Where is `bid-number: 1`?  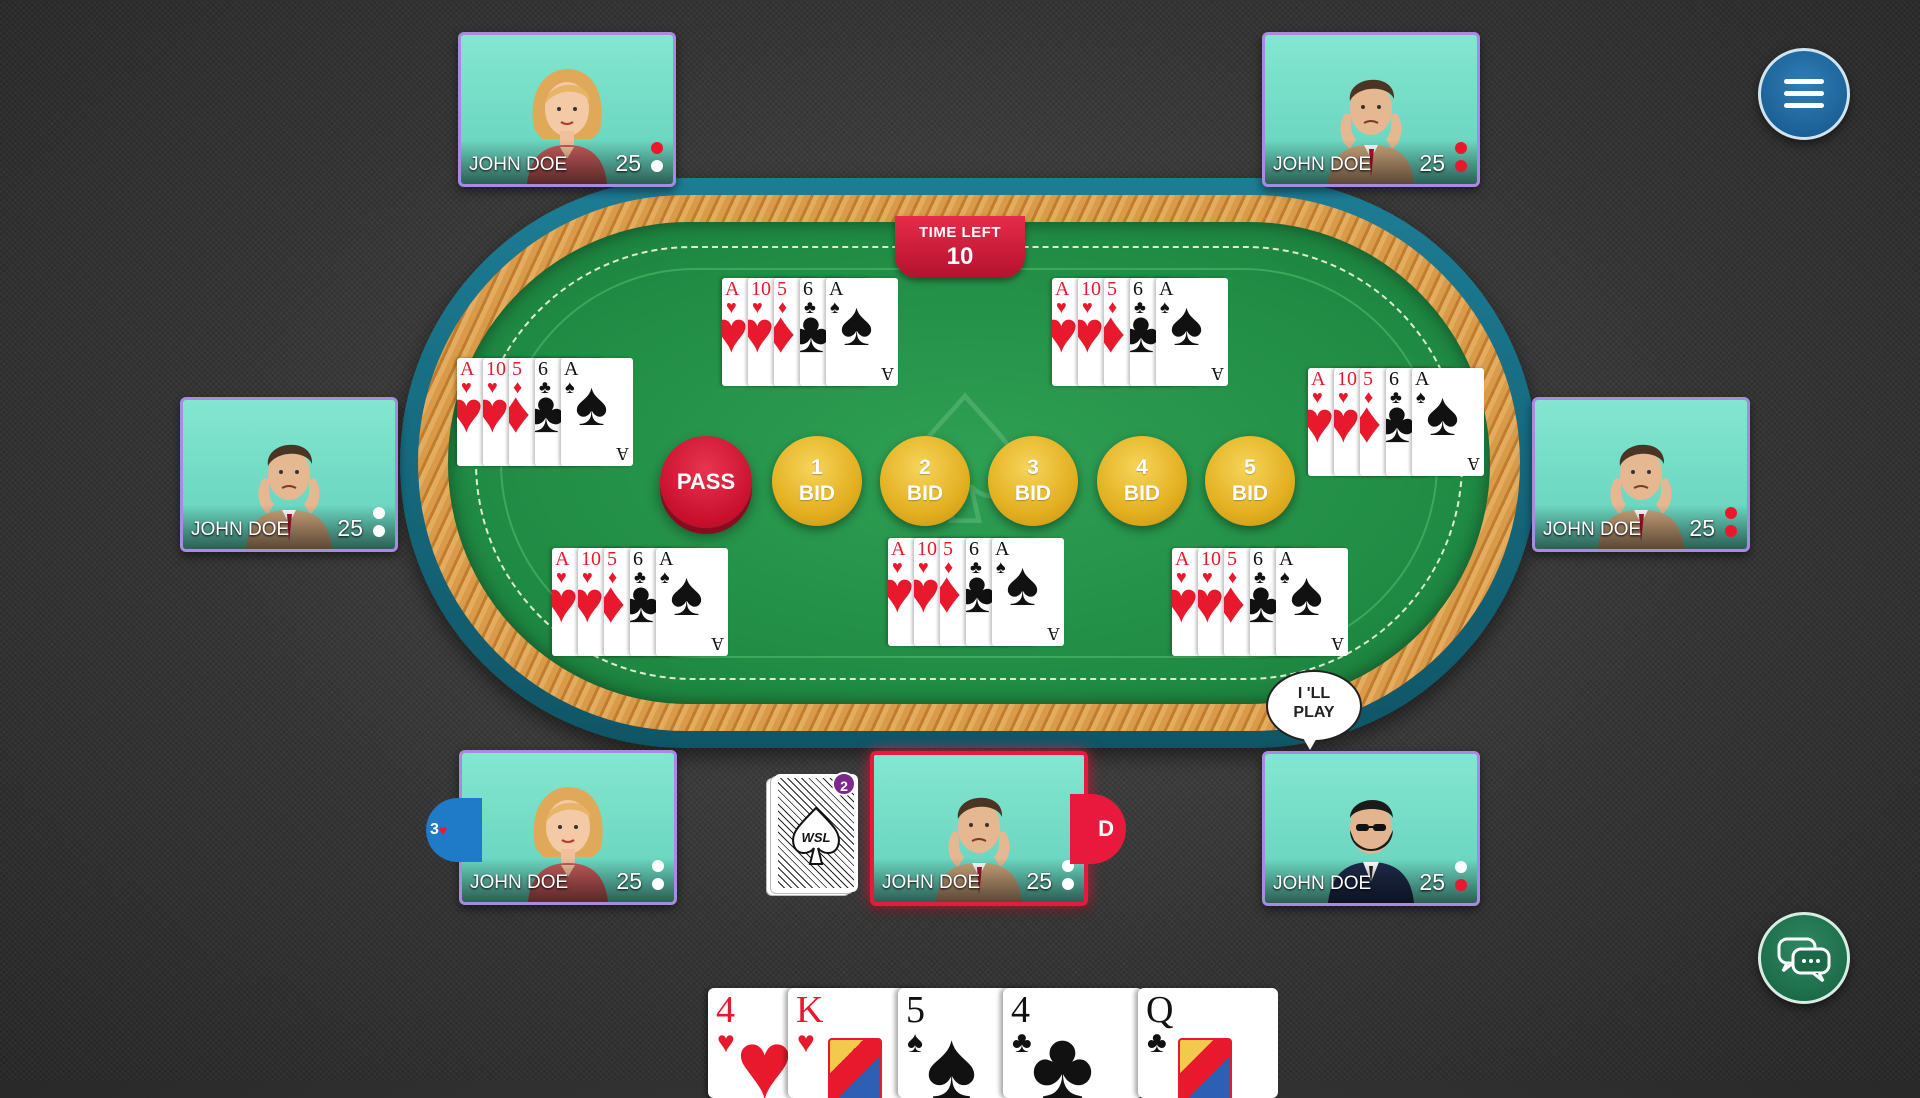
bid-number: 1 is located at coordinates (817, 467).